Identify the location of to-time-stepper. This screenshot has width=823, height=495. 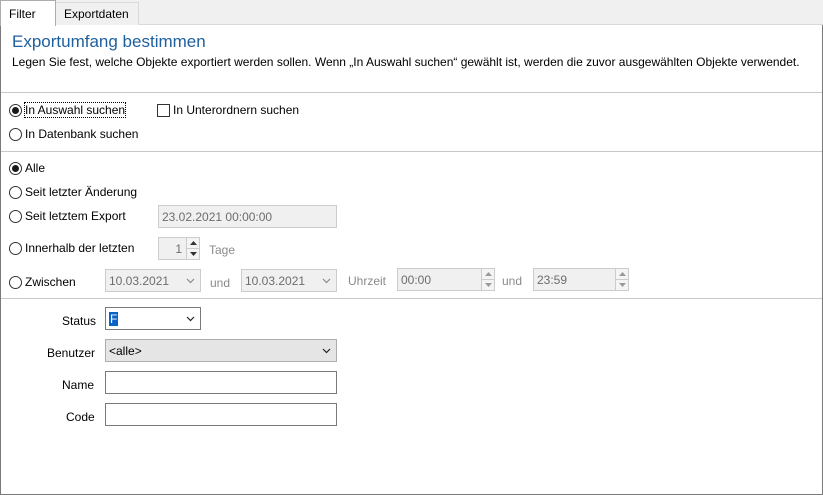
(621, 279).